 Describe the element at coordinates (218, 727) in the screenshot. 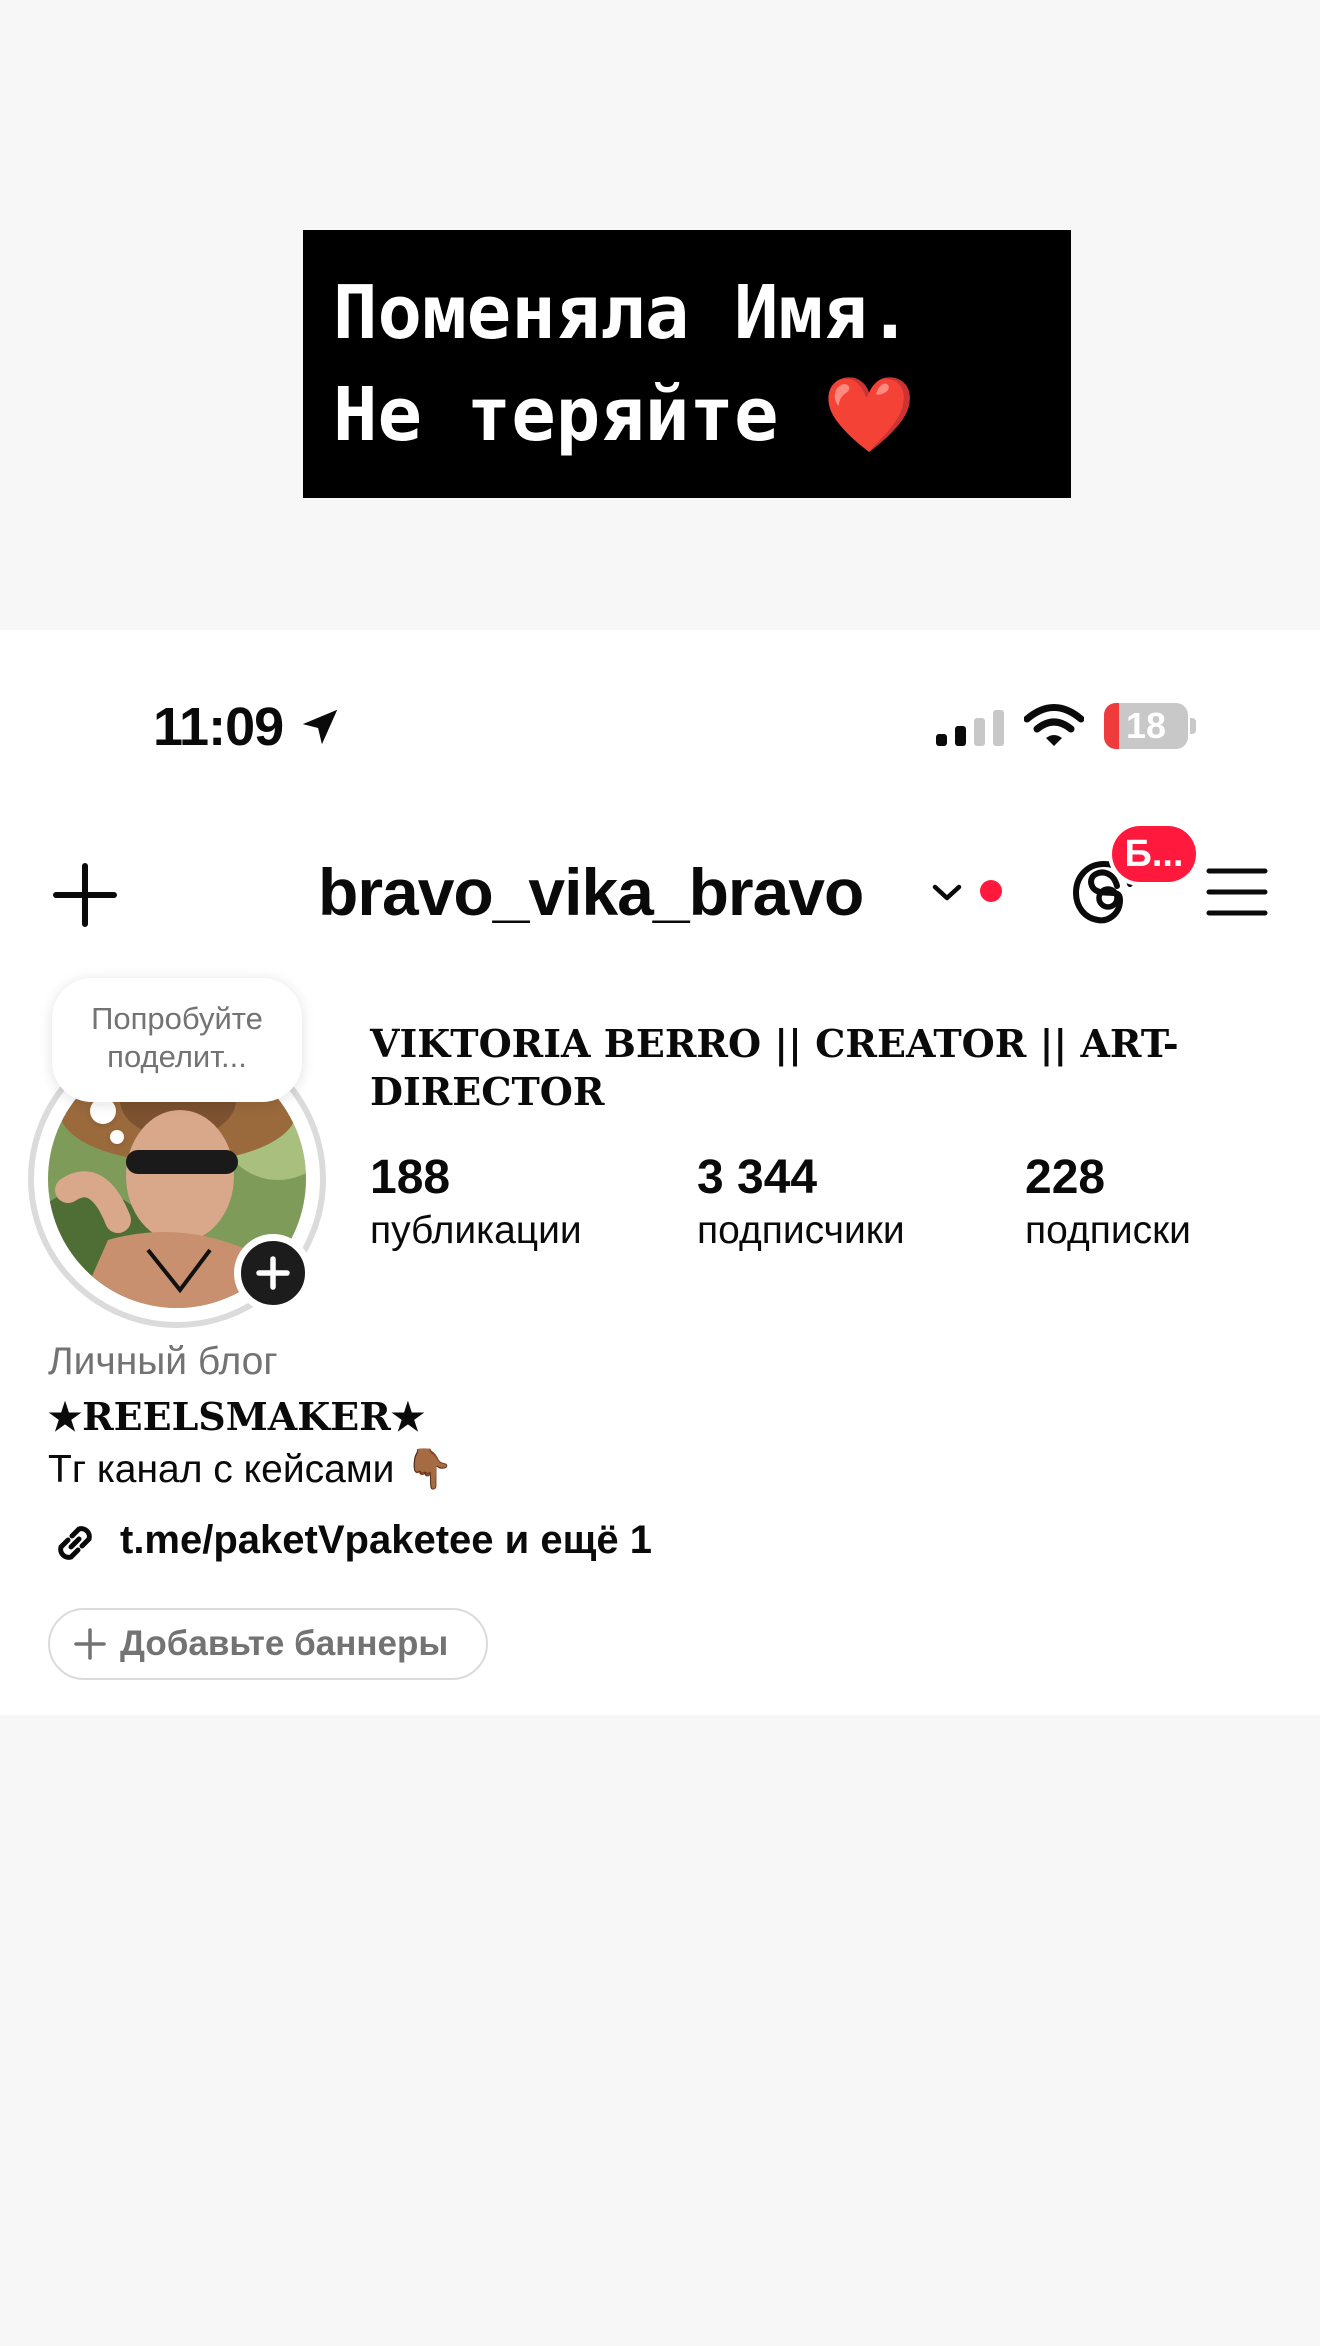

I see `status-time: 11:09` at that location.